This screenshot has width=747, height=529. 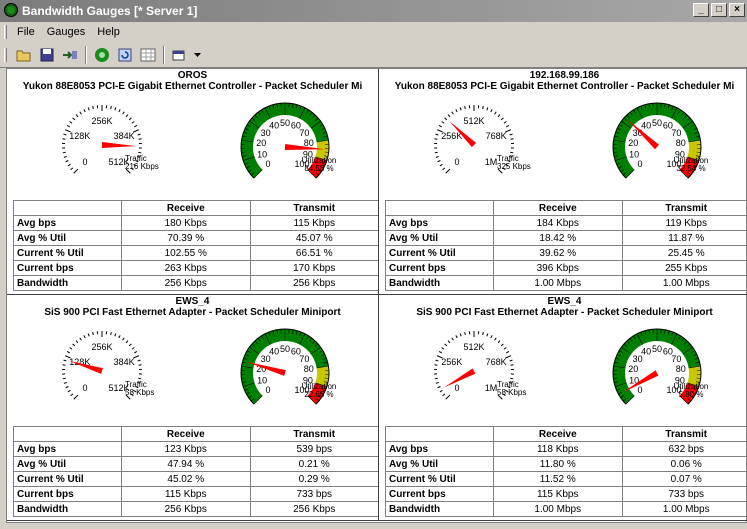 What do you see at coordinates (566, 464) in the screenshot?
I see `table-row: Avg % Util 11.80 % 0.06 %` at bounding box center [566, 464].